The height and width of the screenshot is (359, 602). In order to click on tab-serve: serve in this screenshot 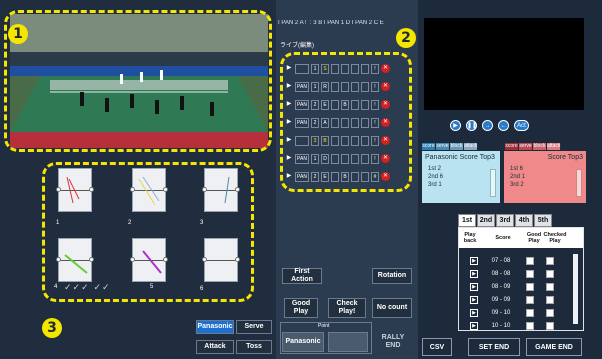, I will do `click(442, 146)`.